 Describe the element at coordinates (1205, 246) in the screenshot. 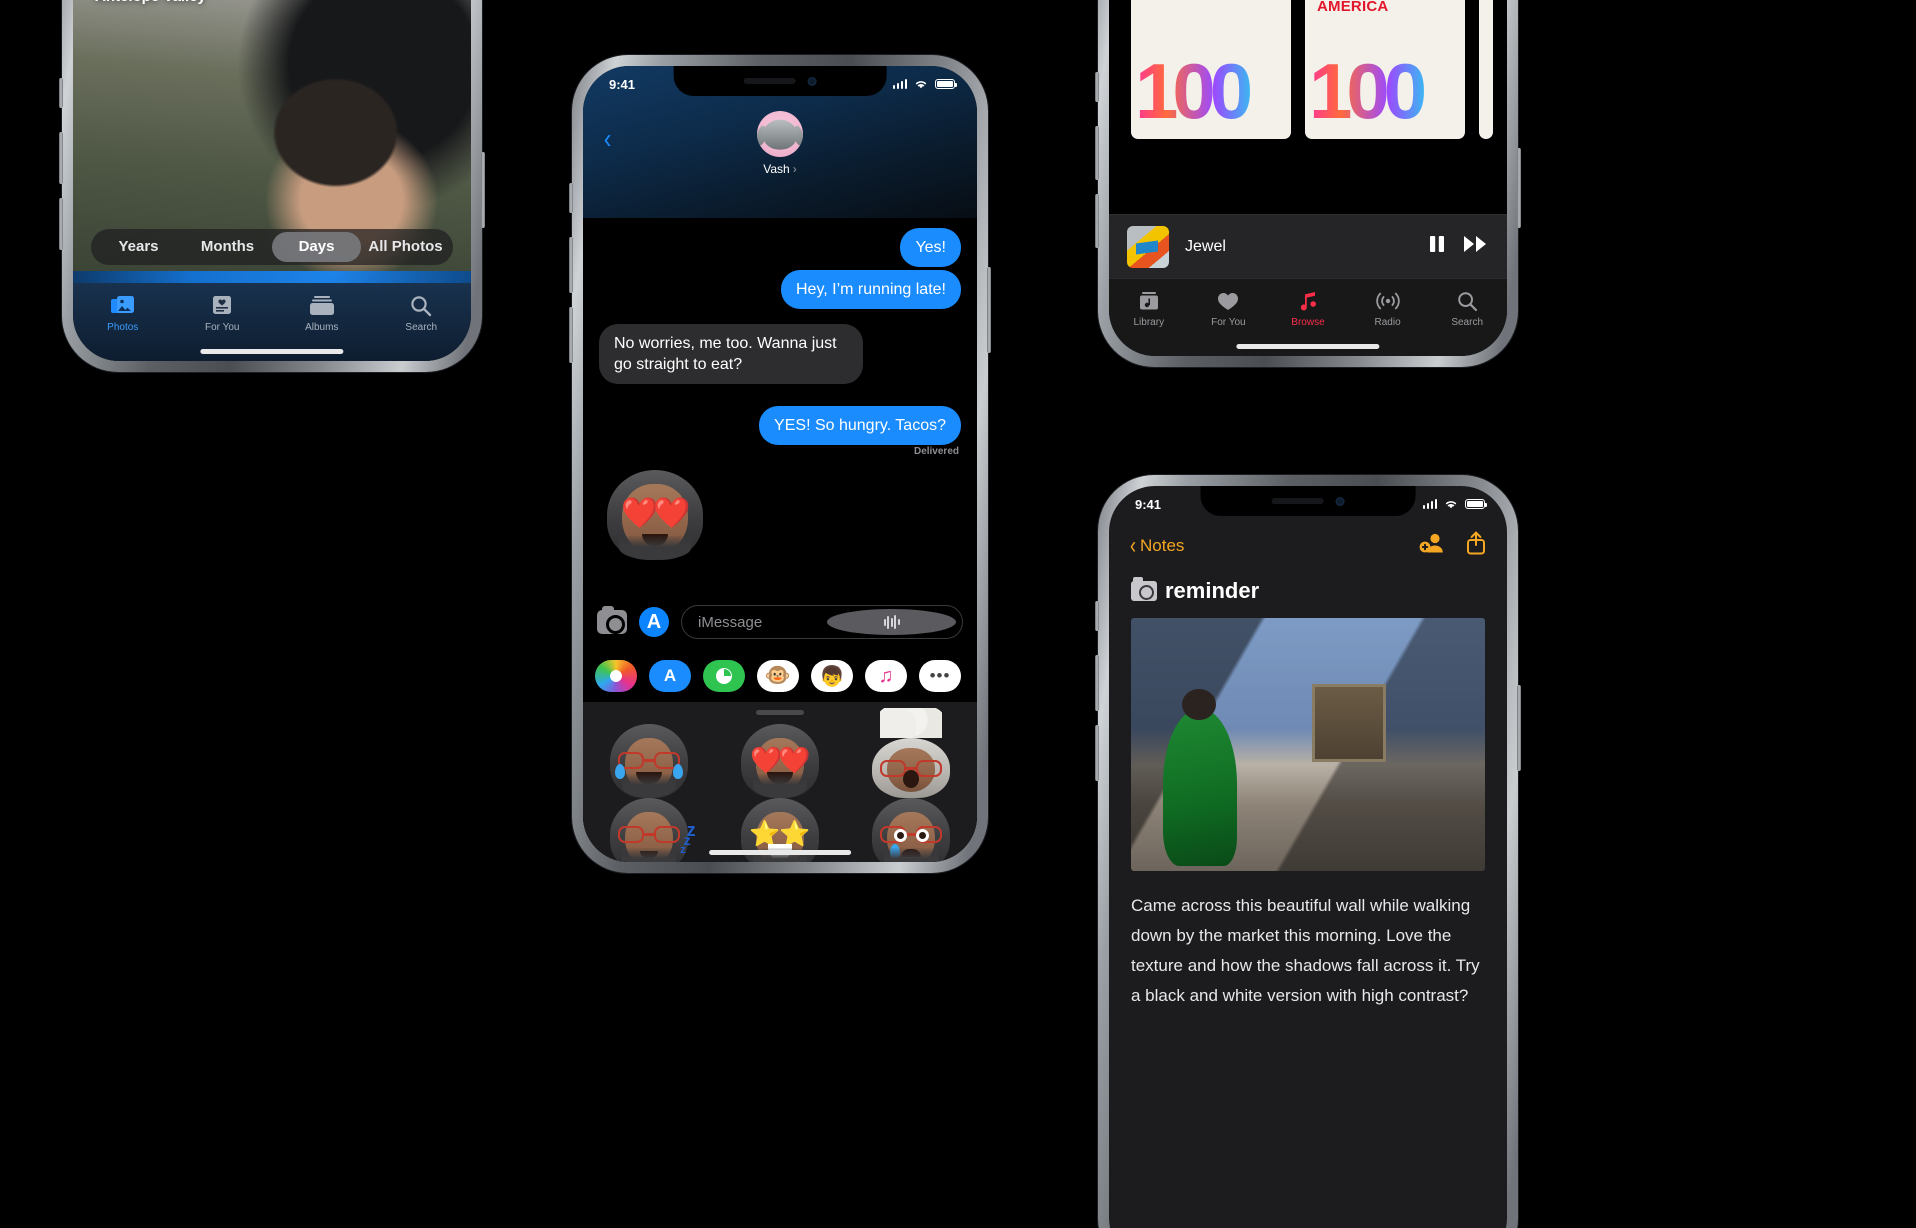

I see `now-playing-title: Jewel` at that location.